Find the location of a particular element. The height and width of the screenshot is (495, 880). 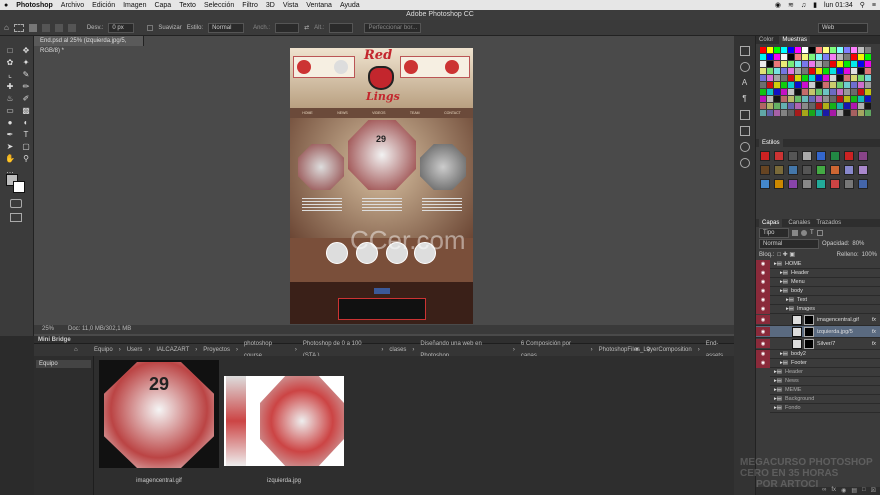

menu-texto: Texto is located at coordinates (187, 5).